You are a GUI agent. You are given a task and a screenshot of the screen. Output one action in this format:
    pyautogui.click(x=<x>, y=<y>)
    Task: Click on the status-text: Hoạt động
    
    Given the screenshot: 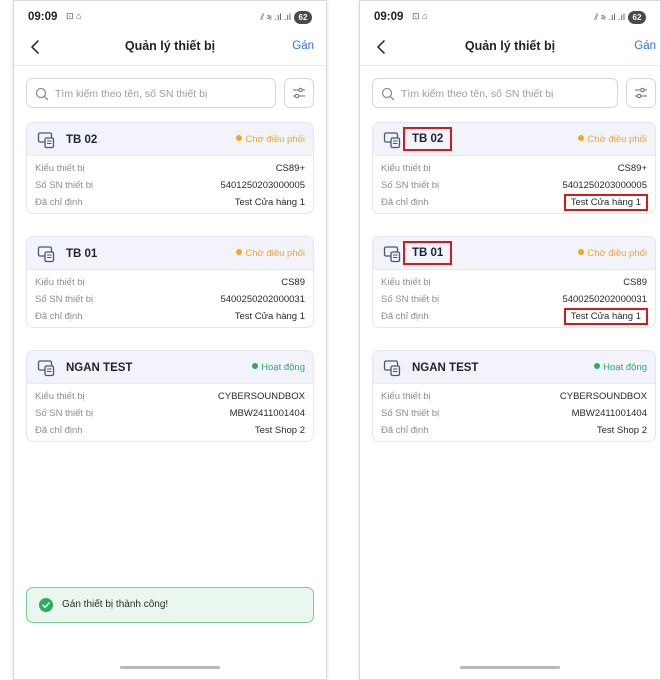 What is the action you would take?
    pyautogui.click(x=283, y=367)
    